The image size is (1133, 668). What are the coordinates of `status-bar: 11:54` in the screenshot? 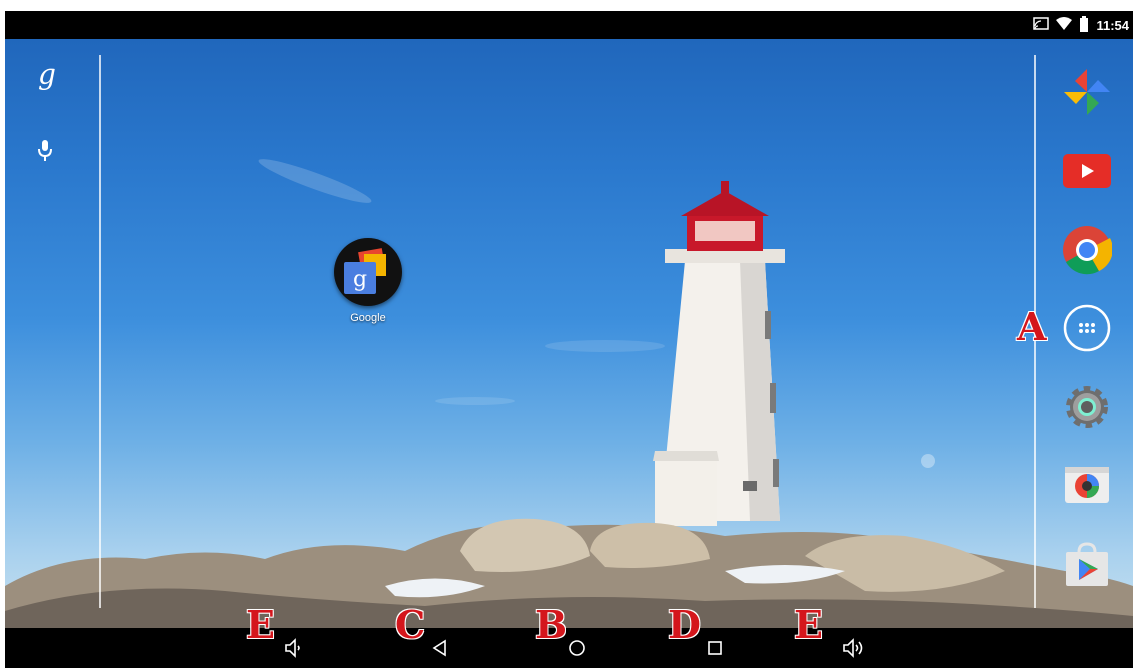 It's located at (569, 25).